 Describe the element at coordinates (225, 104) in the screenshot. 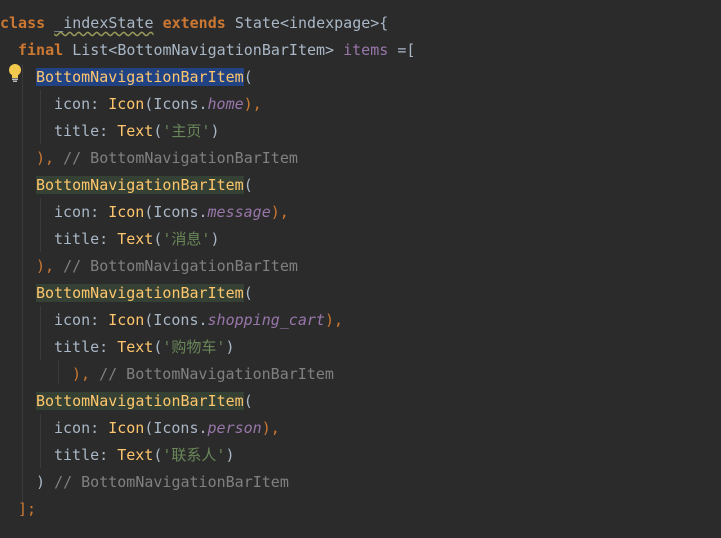

I see `icon-name: home` at that location.